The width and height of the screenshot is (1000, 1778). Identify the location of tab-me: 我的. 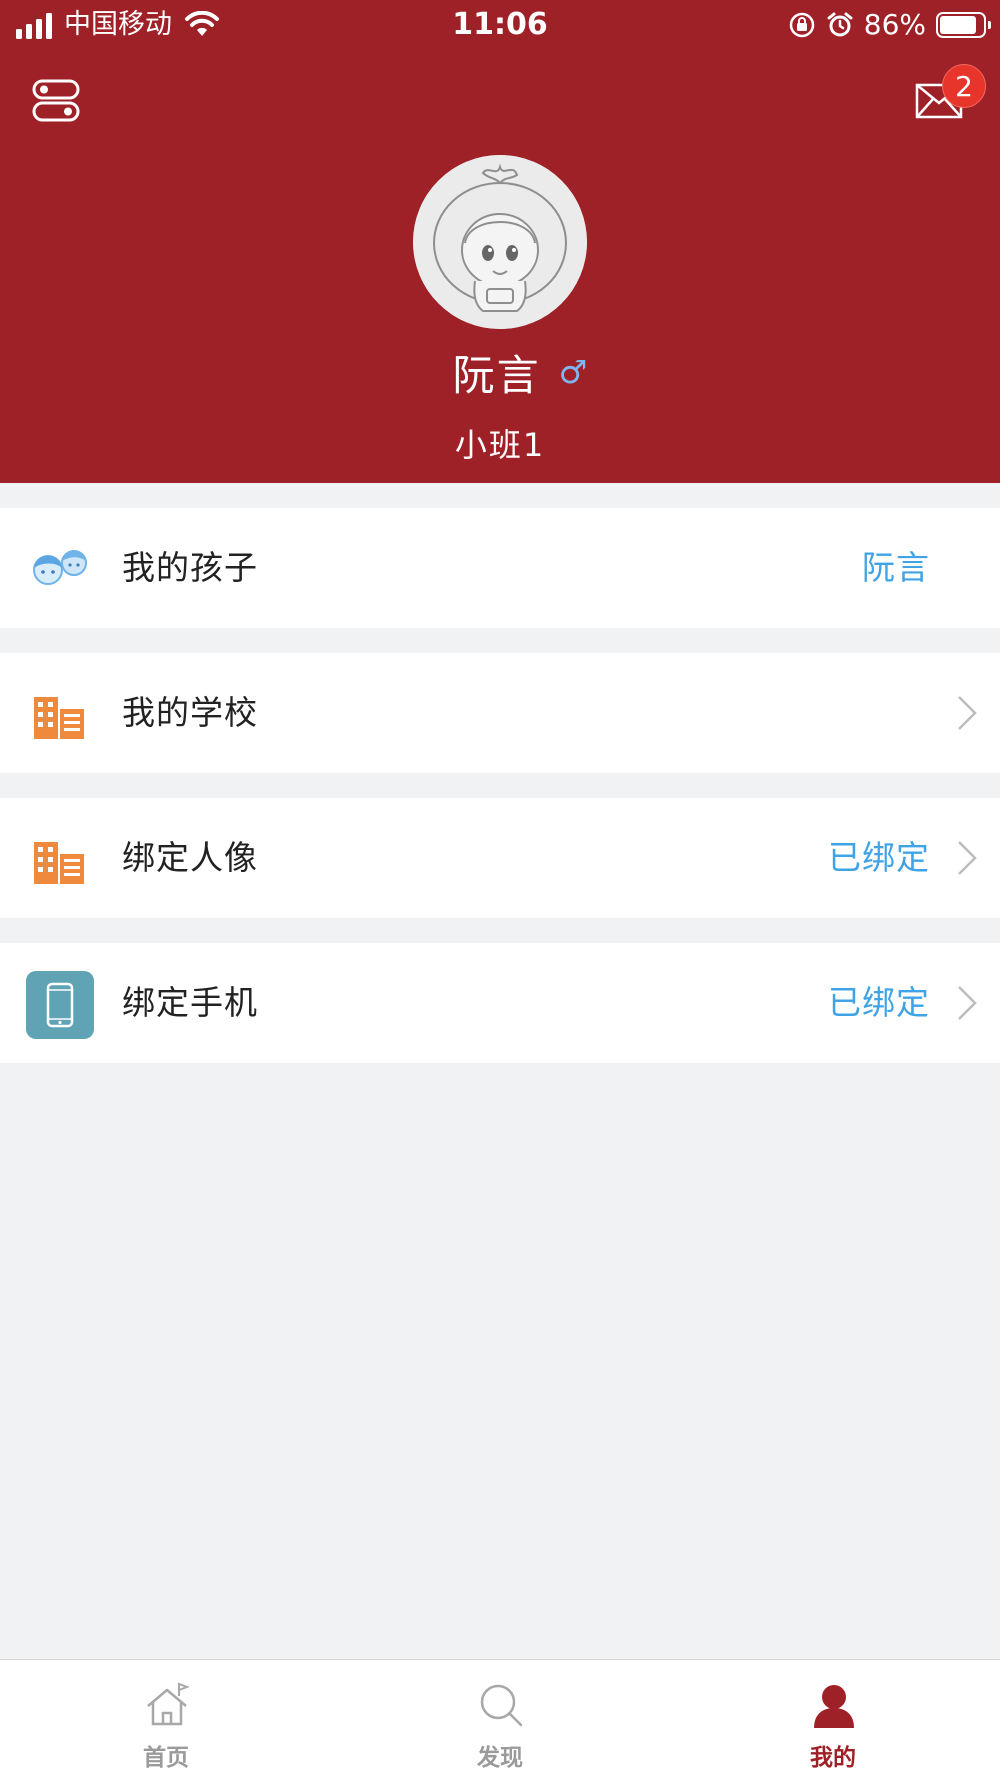
(833, 1719).